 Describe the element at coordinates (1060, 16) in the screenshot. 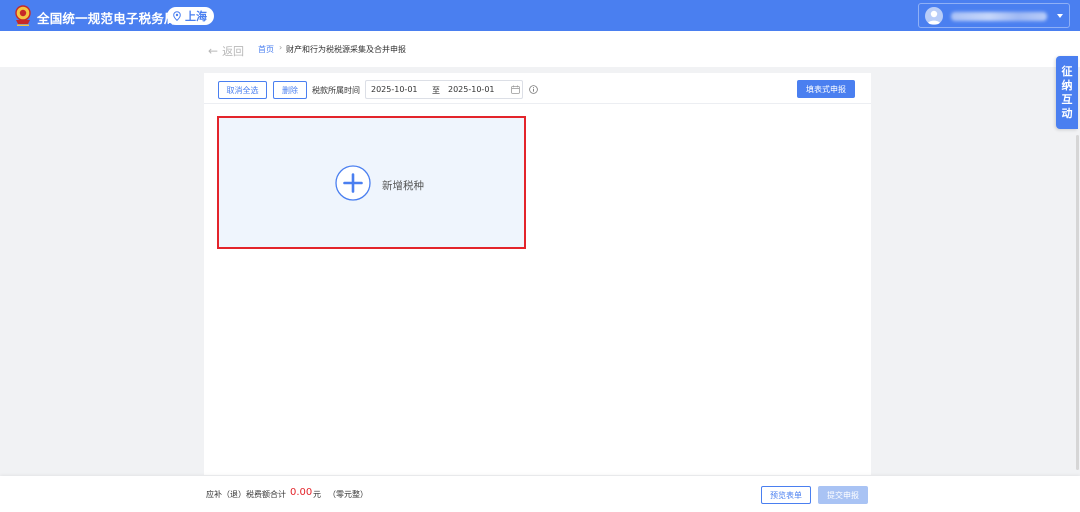

I see `caret-down-icon` at that location.